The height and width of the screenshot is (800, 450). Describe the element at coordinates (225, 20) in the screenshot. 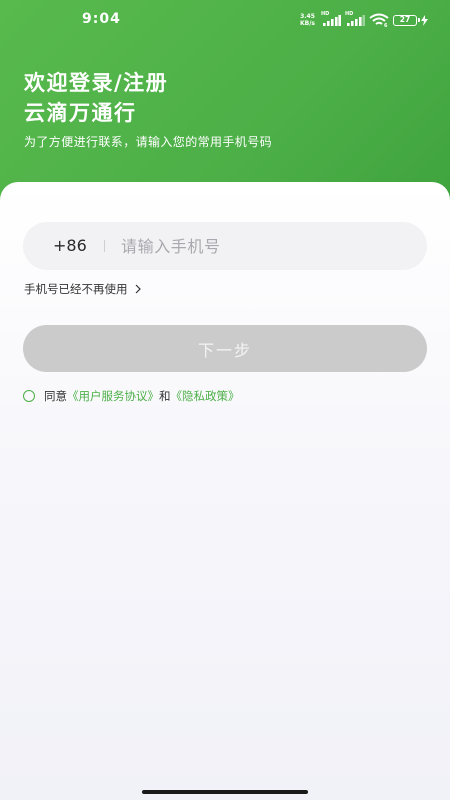

I see `status-bar: 9:04 3.45 KB/s HD HD 6 27` at that location.